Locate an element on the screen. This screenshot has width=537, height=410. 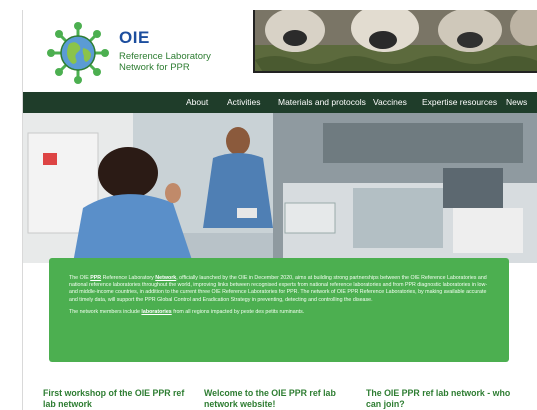
nav-news: News is located at coordinates (516, 102).